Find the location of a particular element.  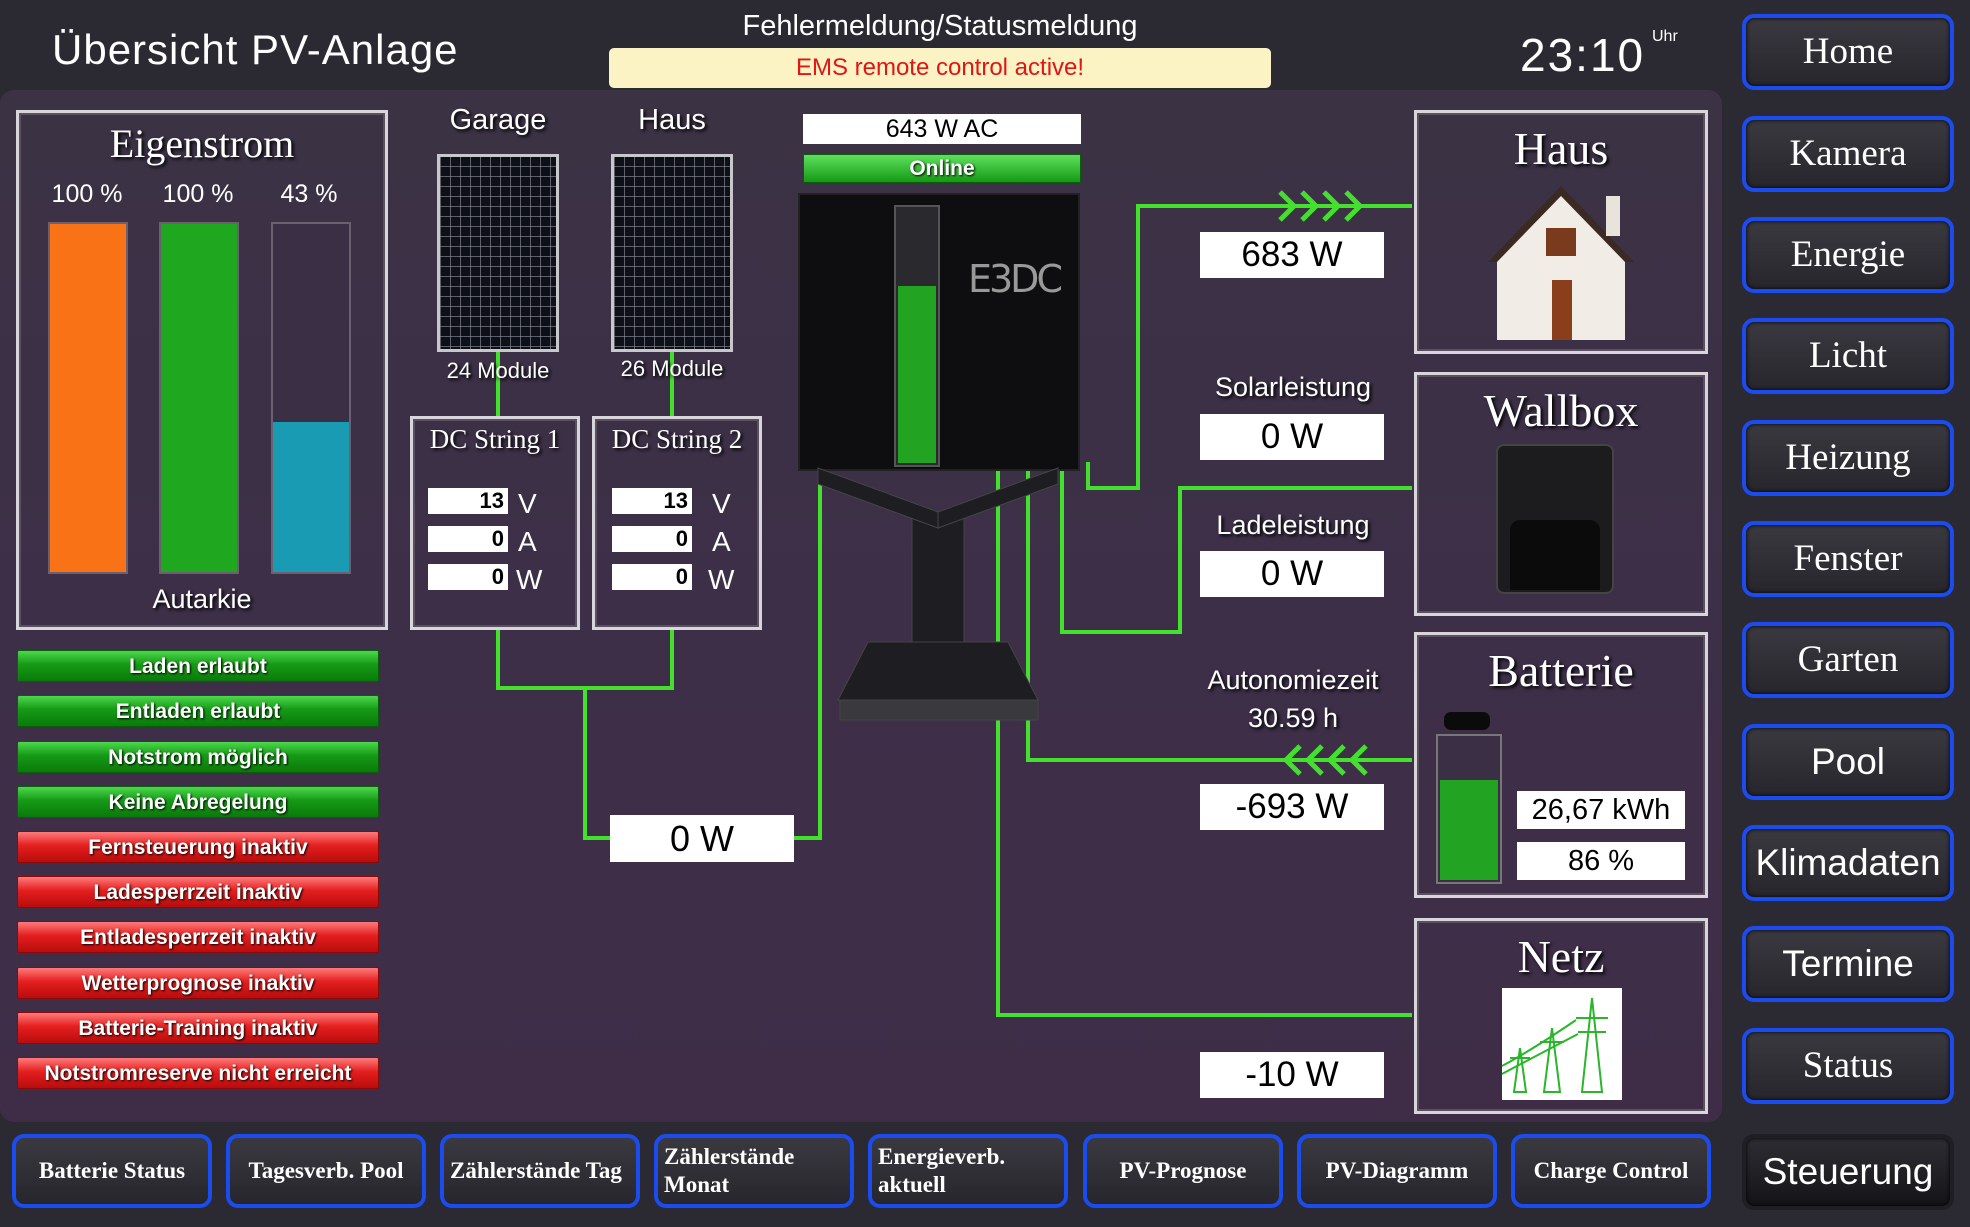

bottom-nav-button: Zählerstände Monat is located at coordinates (754, 1171).